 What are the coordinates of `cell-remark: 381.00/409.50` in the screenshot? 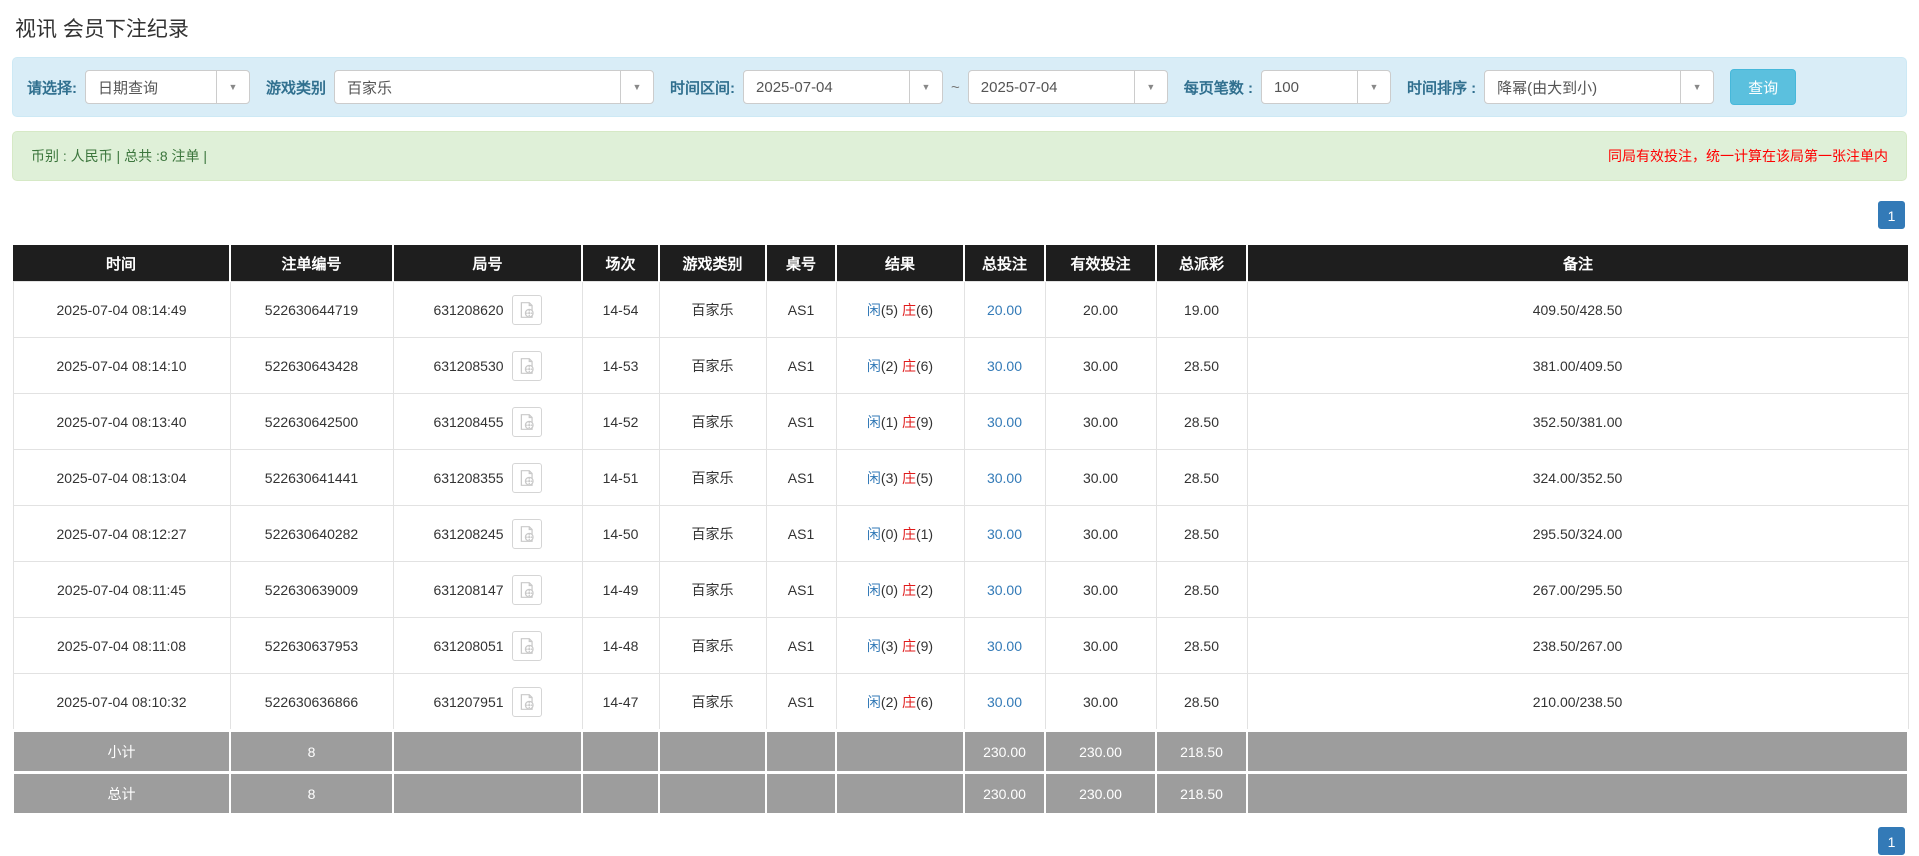 It's located at (1577, 365).